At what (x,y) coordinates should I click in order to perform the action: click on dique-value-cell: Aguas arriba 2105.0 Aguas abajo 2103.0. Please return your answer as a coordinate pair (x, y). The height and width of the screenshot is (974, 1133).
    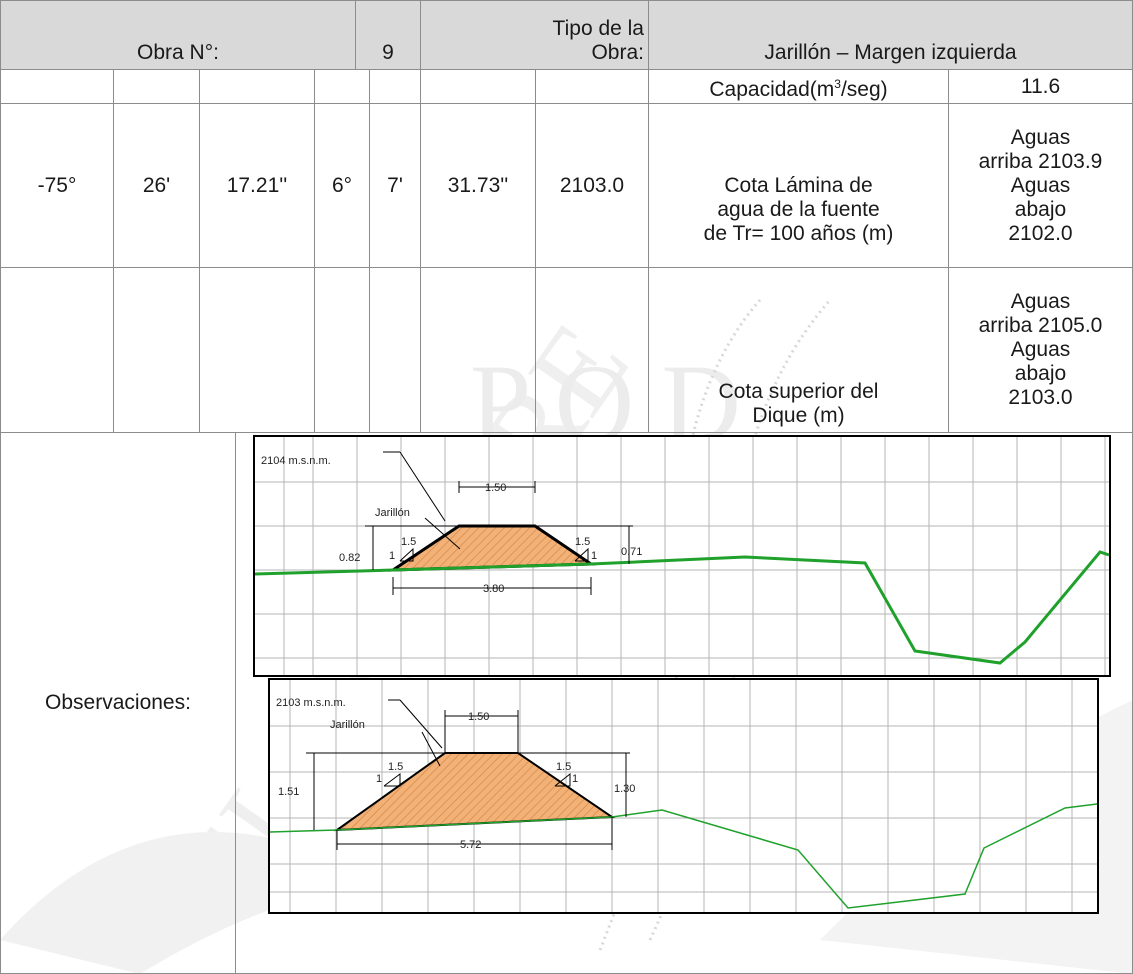
    Looking at the image, I should click on (1040, 350).